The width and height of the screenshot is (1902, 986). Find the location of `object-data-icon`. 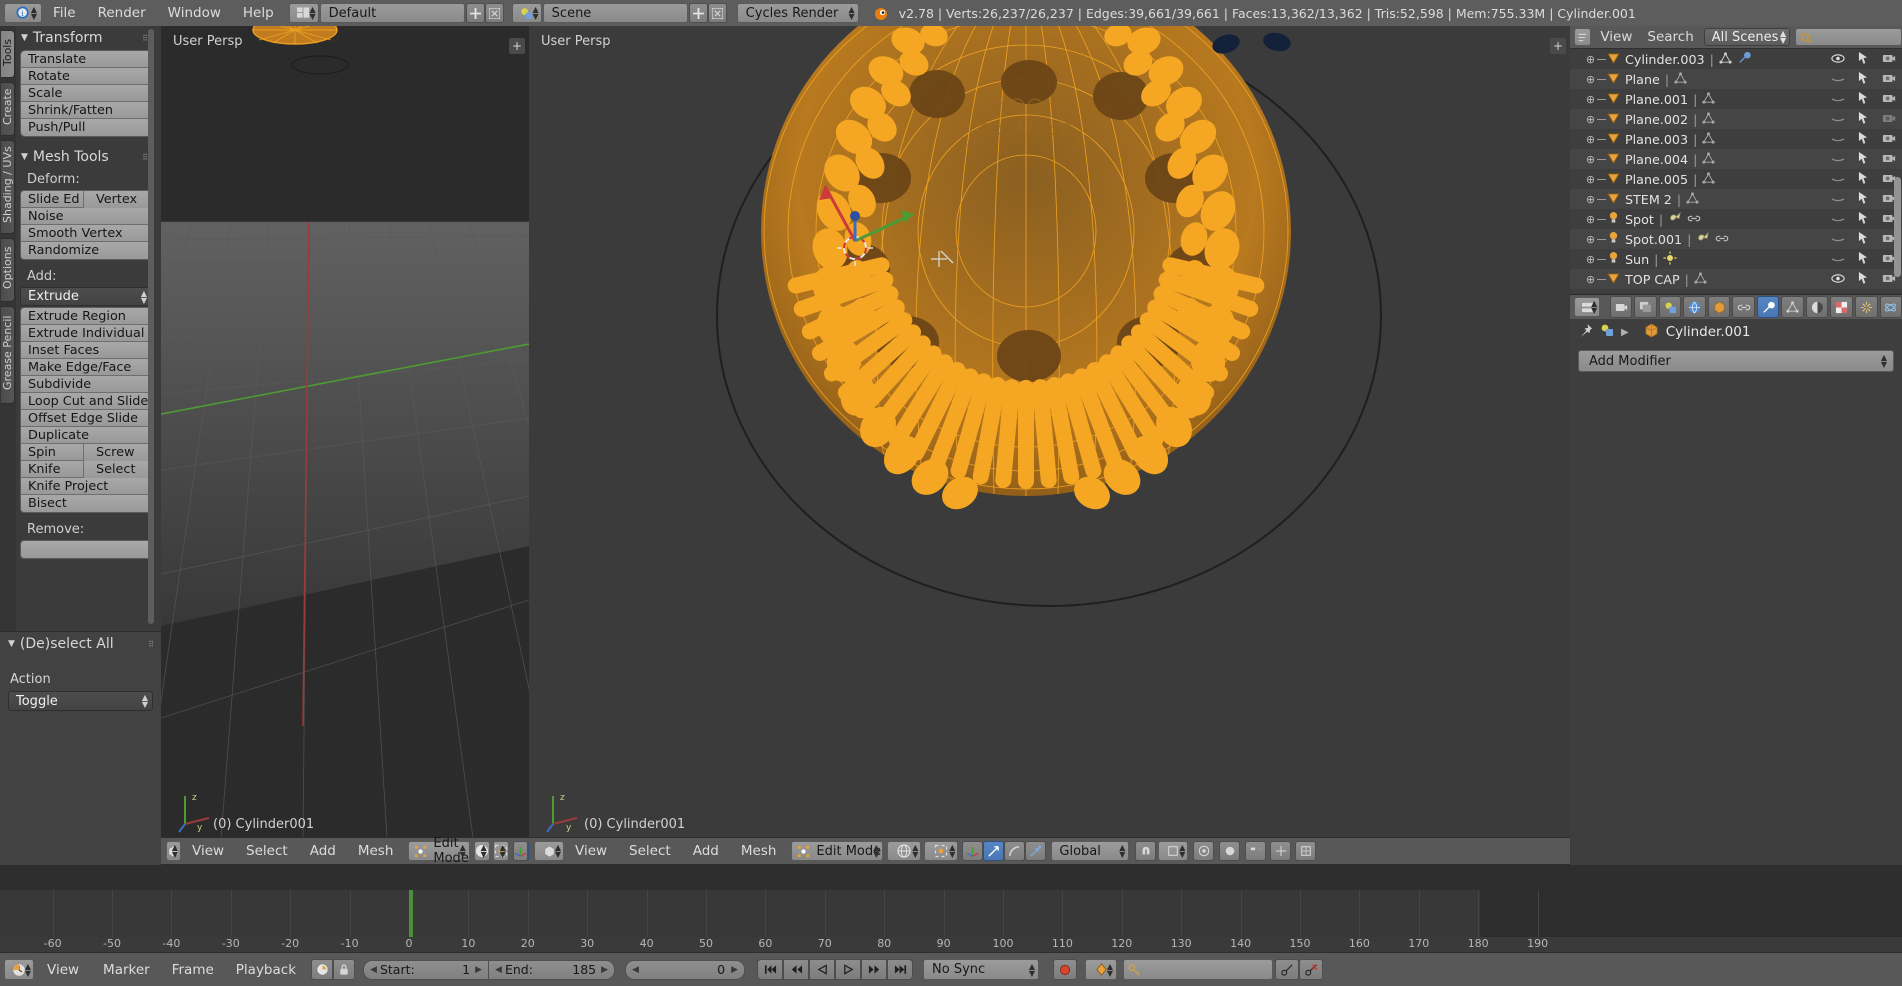

object-data-icon is located at coordinates (1792, 307).